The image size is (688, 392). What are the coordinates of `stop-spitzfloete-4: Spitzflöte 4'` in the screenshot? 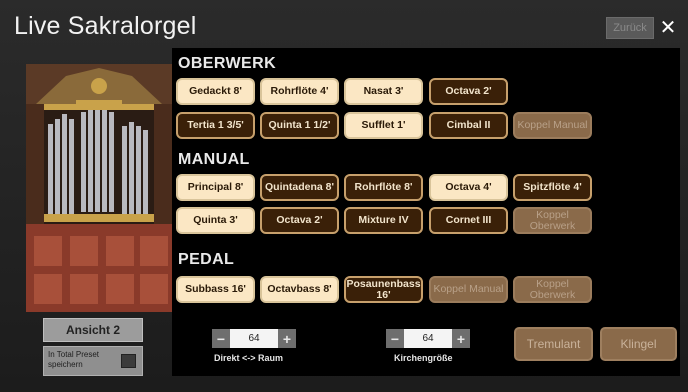 It's located at (552, 187).